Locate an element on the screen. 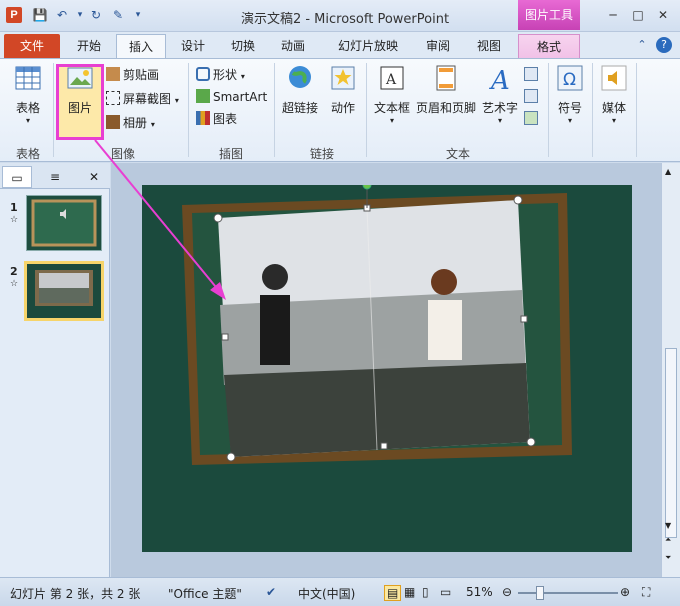  chart-button: 图表 is located at coordinates (216, 119).